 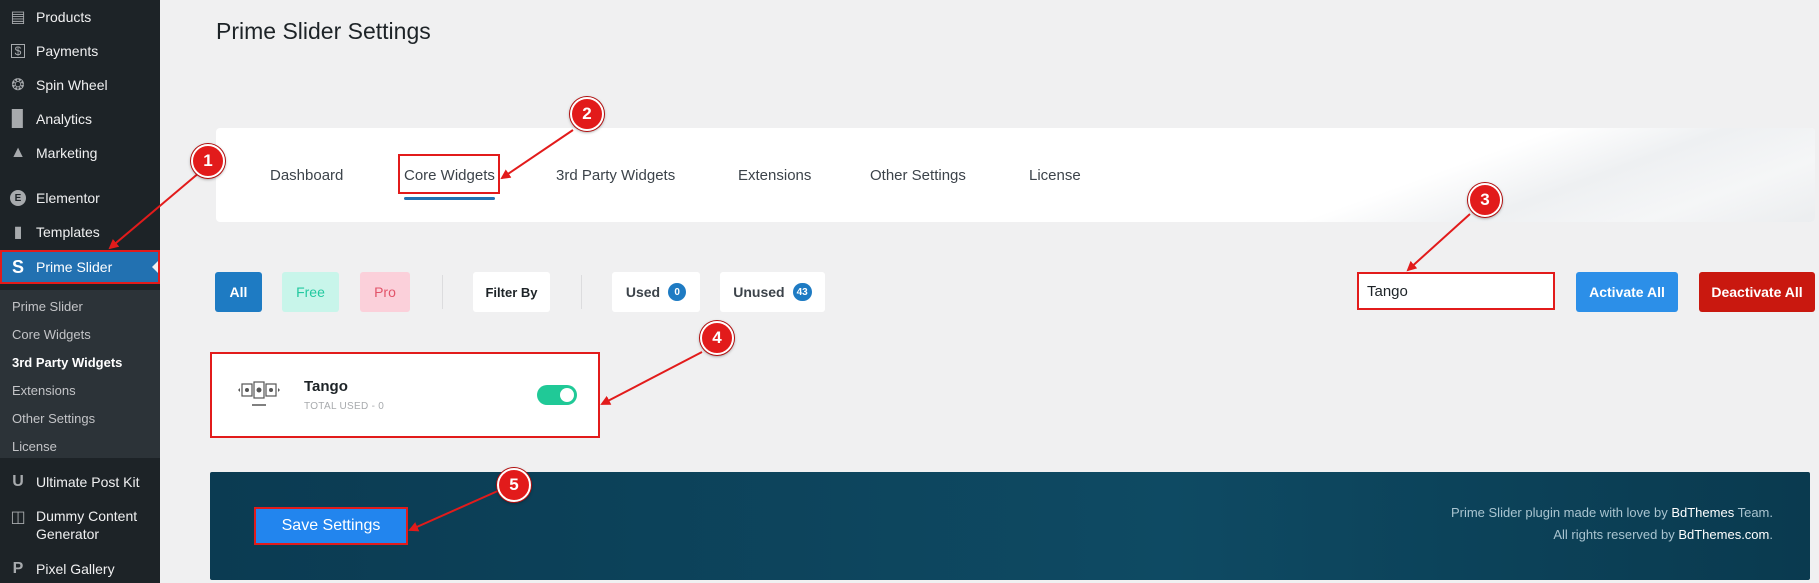 What do you see at coordinates (75, 569) in the screenshot?
I see `sidebar-item-label: Pixel Gallery` at bounding box center [75, 569].